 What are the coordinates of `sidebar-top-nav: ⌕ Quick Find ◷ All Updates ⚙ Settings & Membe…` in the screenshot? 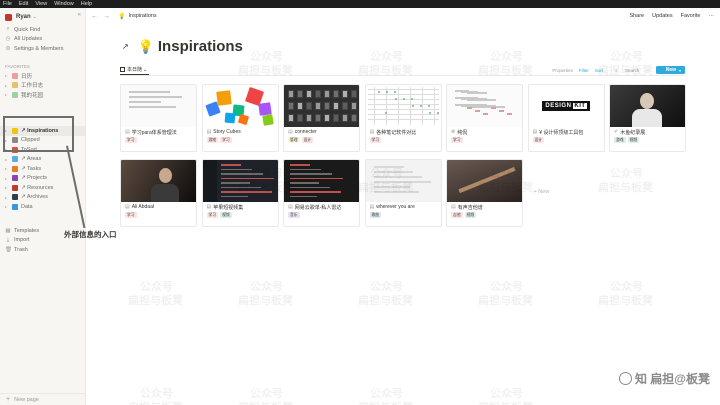 It's located at (43, 39).